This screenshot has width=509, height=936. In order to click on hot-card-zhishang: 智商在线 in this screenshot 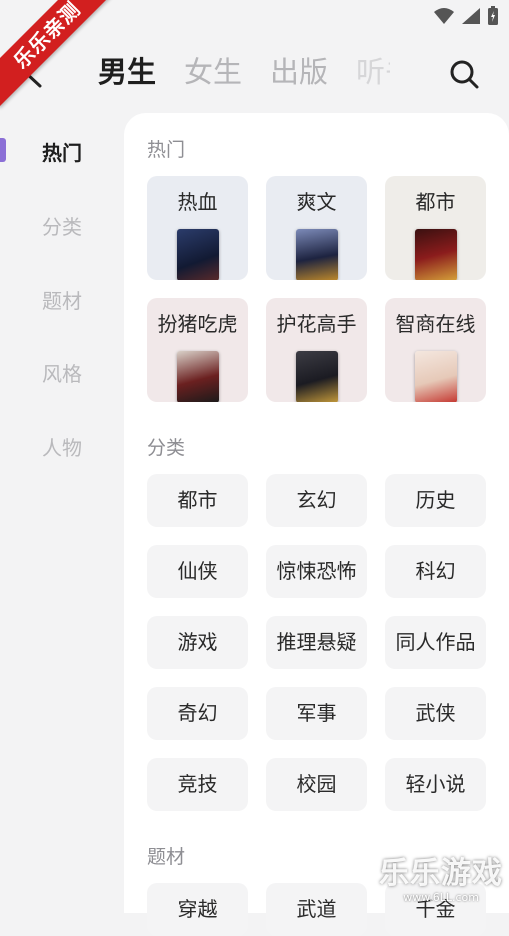, I will do `click(435, 350)`.